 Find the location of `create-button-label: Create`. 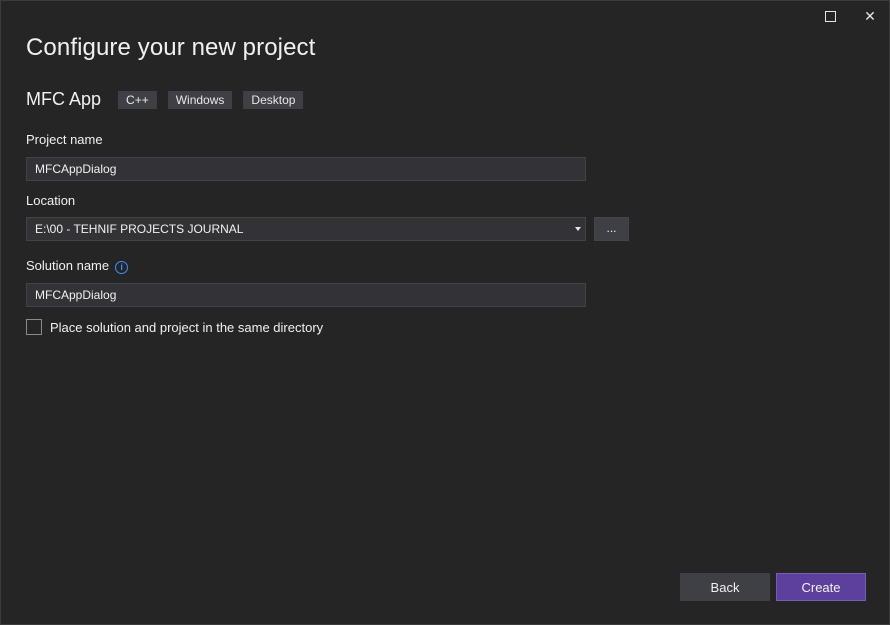

create-button-label: Create is located at coordinates (821, 587).